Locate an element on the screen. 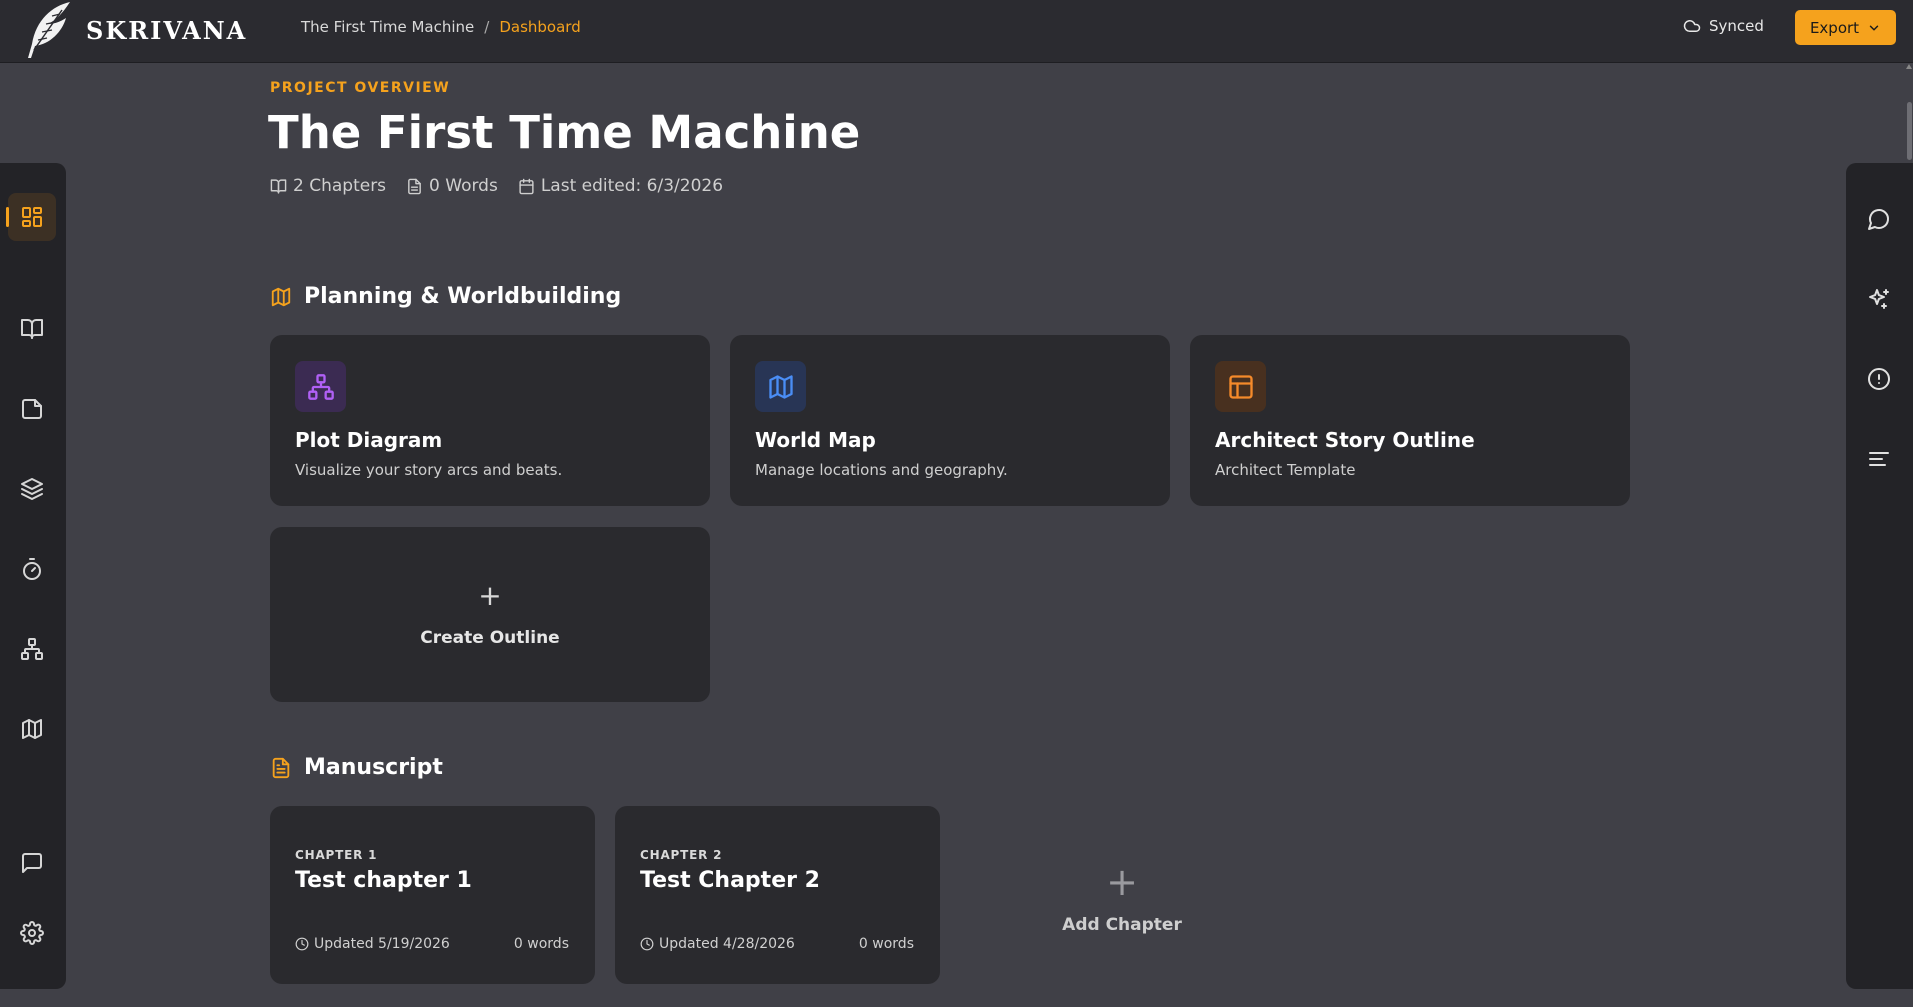 The height and width of the screenshot is (1007, 1913). chapter-count-label: 2 Chapters is located at coordinates (340, 186).